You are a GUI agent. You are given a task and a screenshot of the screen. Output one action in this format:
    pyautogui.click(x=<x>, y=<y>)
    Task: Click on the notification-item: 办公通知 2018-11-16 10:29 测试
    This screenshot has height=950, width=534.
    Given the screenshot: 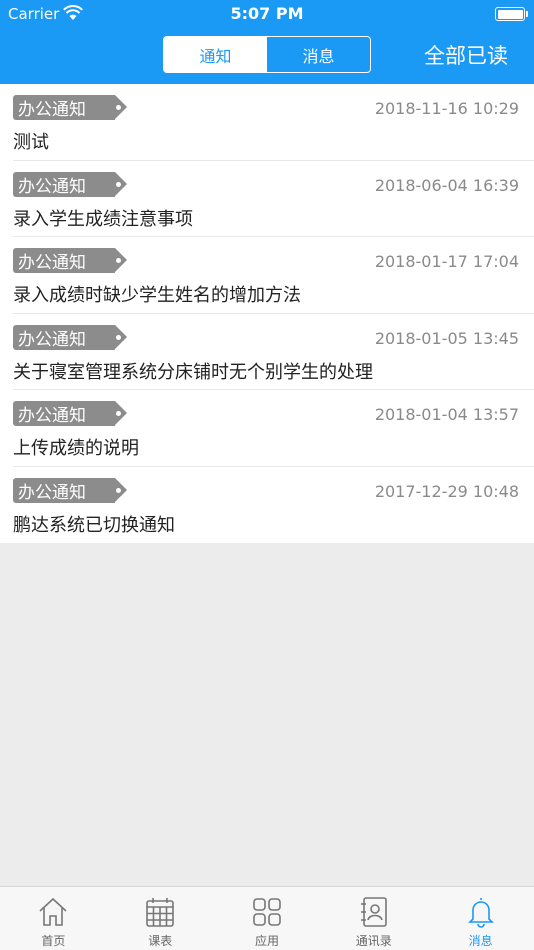 What is the action you would take?
    pyautogui.click(x=273, y=122)
    